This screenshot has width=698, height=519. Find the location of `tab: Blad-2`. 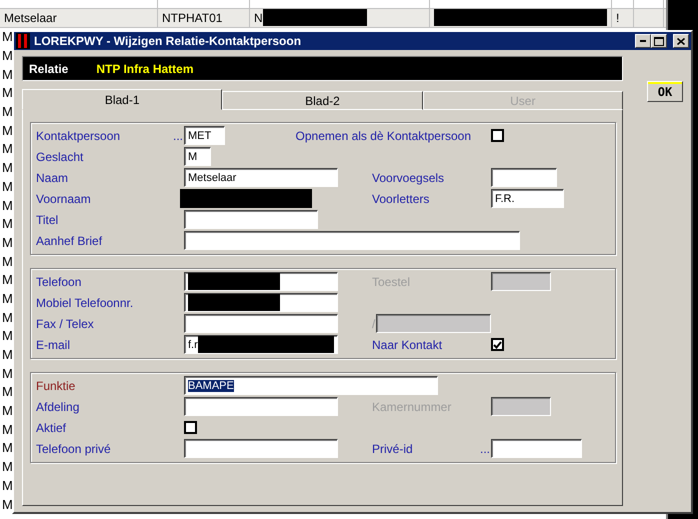

tab: Blad-2 is located at coordinates (322, 100).